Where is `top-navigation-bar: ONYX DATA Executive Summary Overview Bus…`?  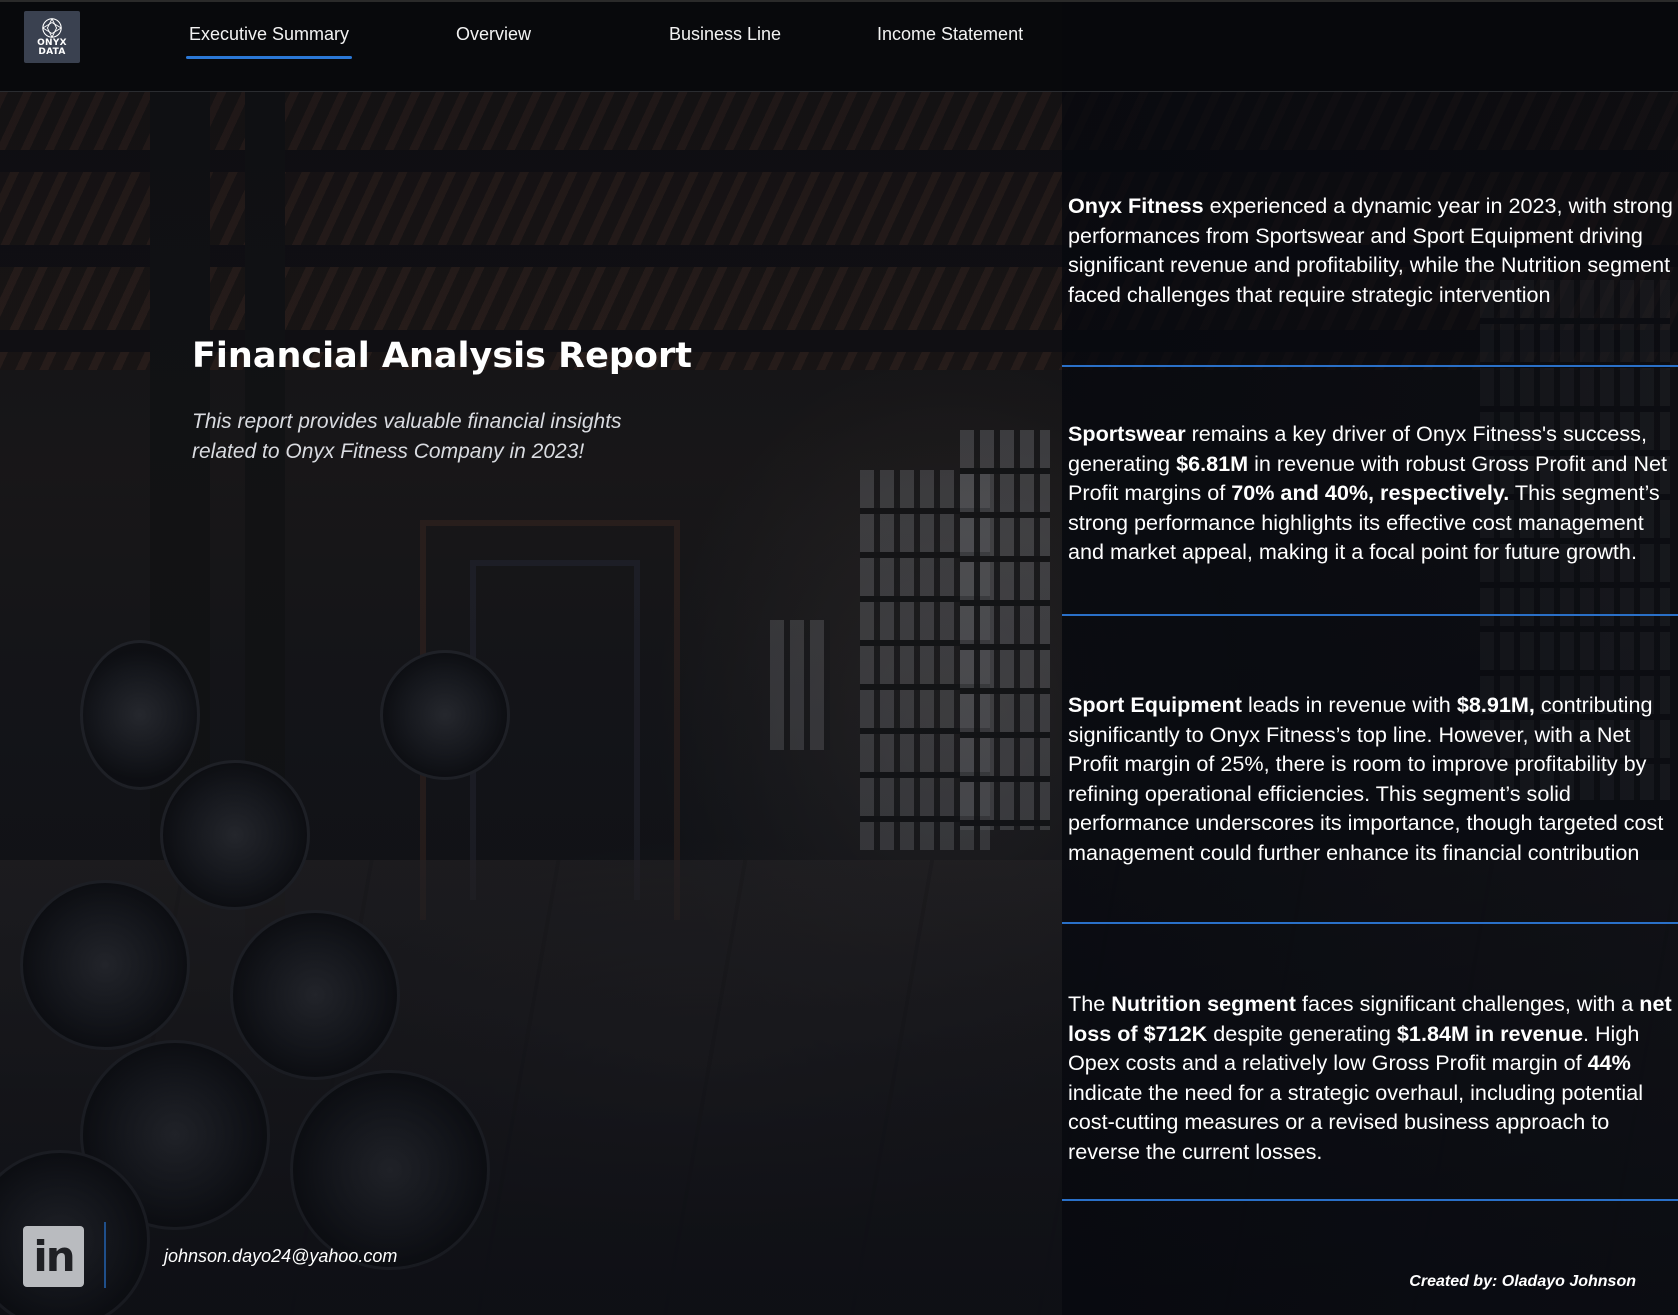
top-navigation-bar: ONYX DATA Executive Summary Overview Bus… is located at coordinates (839, 46).